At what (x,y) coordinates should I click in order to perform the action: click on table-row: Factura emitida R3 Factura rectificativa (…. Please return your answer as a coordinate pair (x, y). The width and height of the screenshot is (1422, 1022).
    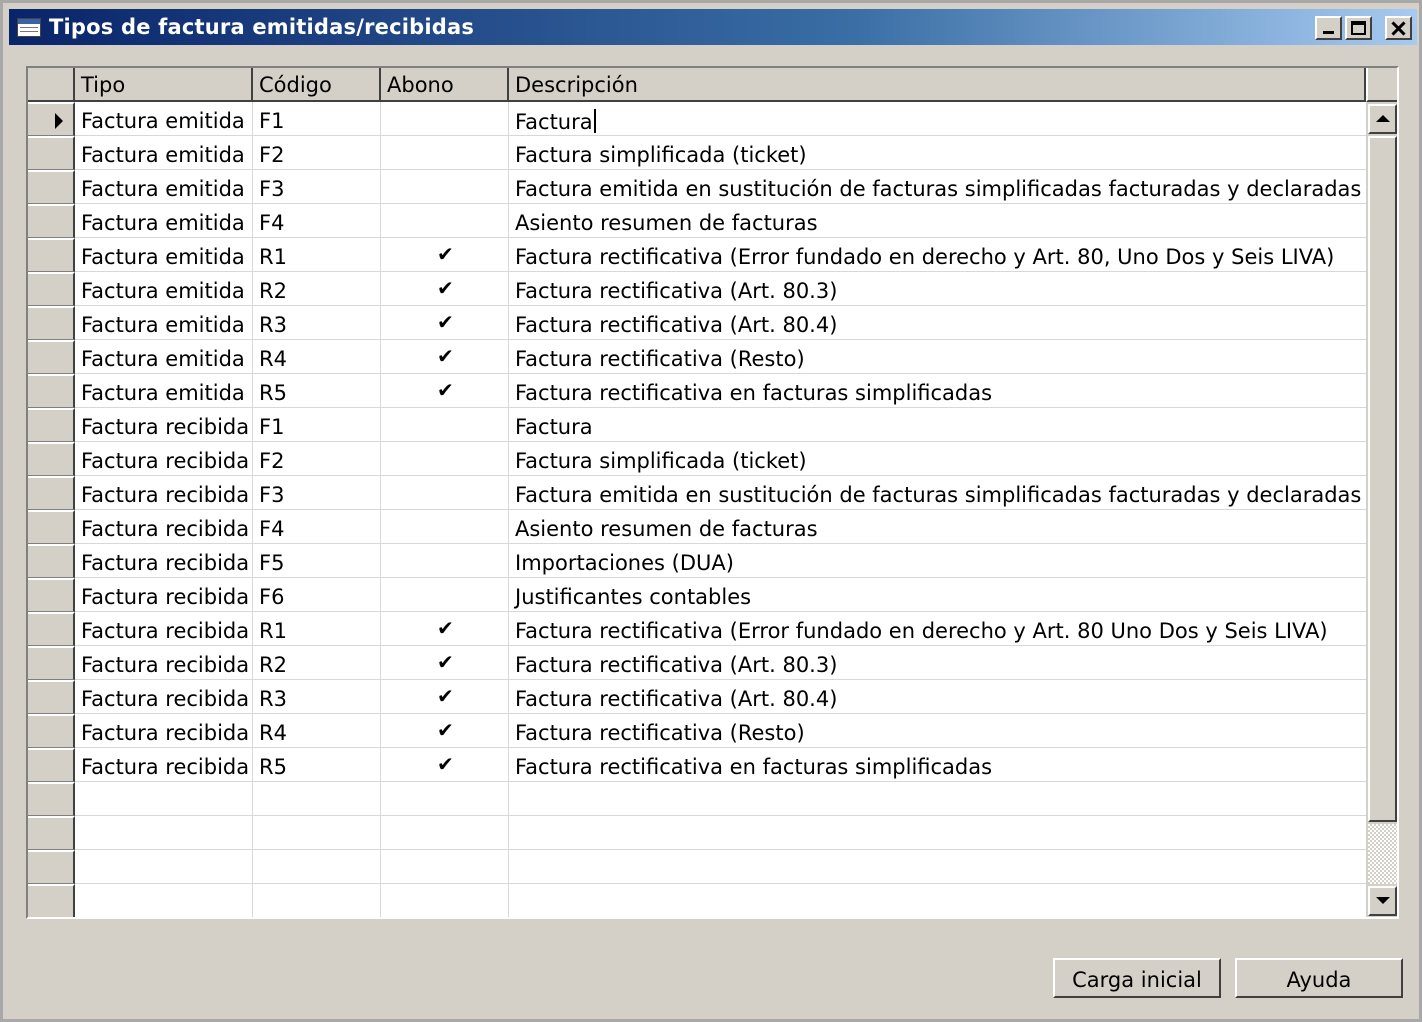
    Looking at the image, I should click on (720, 323).